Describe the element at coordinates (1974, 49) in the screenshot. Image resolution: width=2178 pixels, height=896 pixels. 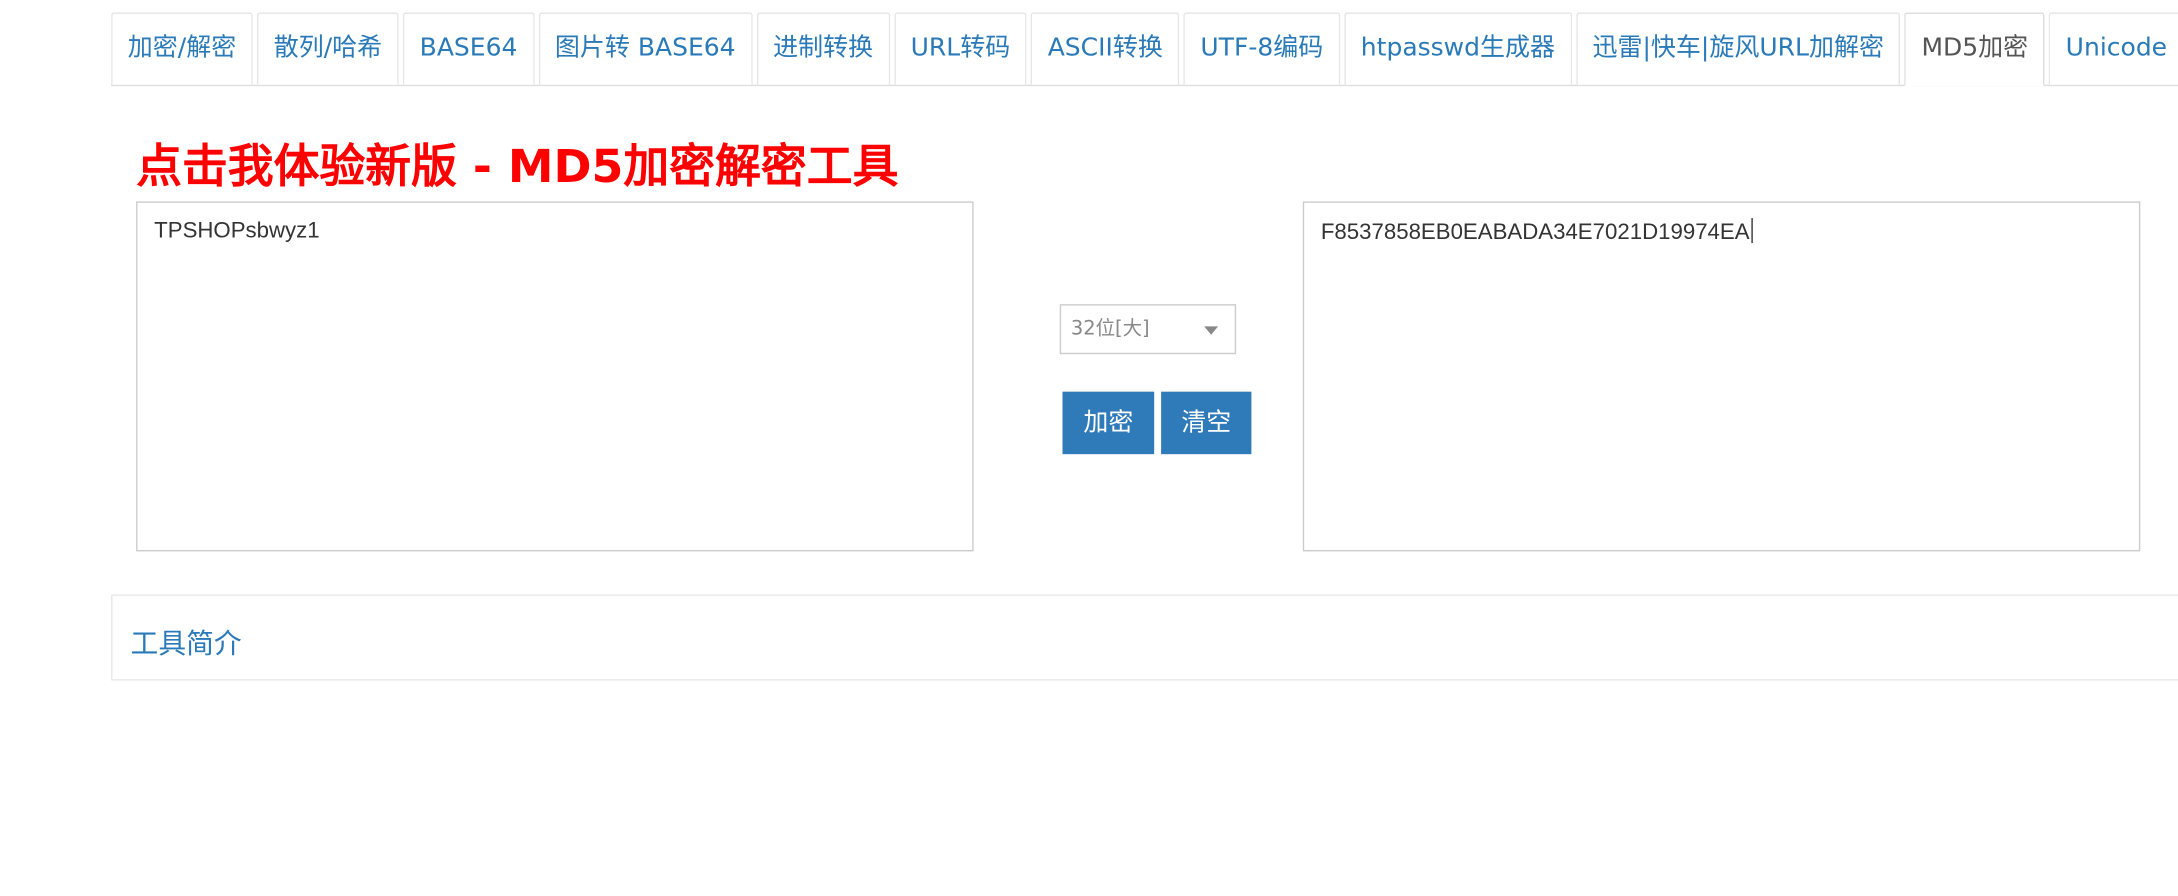
I see `tab-md5: MD5加密` at that location.